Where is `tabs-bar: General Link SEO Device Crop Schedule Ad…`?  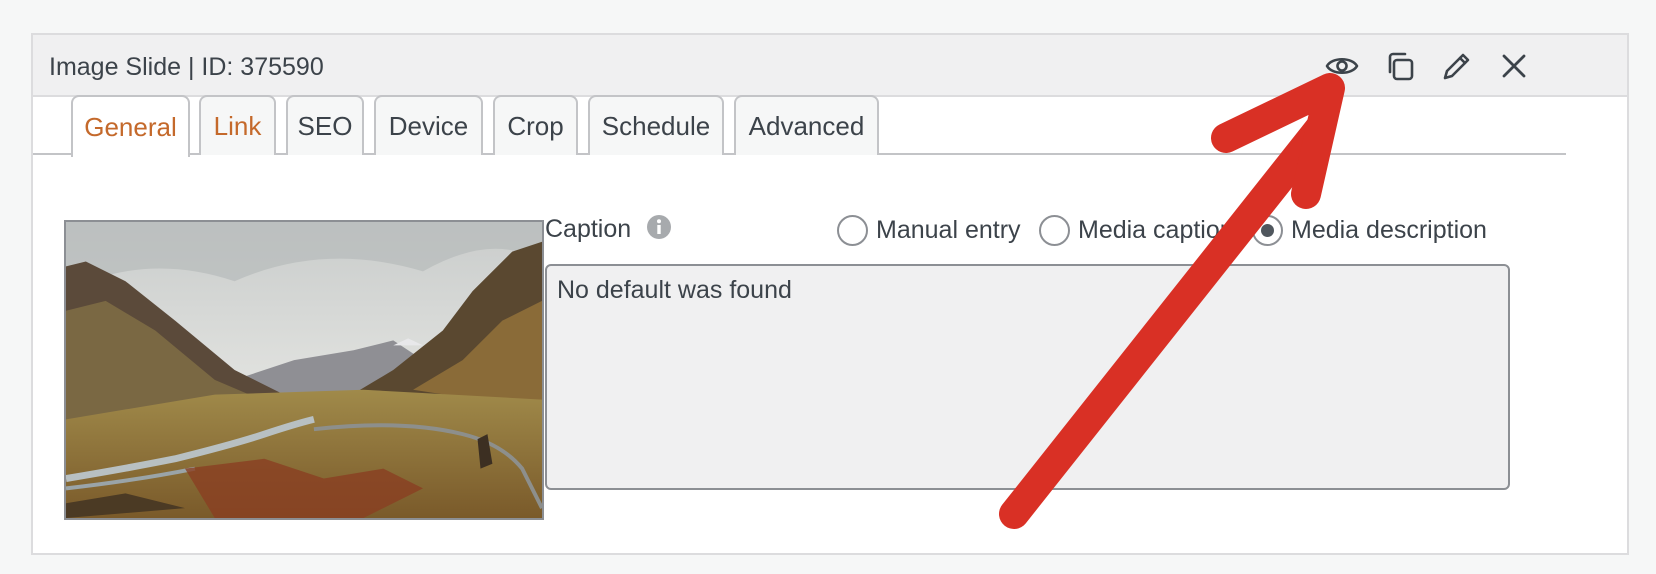 tabs-bar: General Link SEO Device Crop Schedule Ad… is located at coordinates (799, 126).